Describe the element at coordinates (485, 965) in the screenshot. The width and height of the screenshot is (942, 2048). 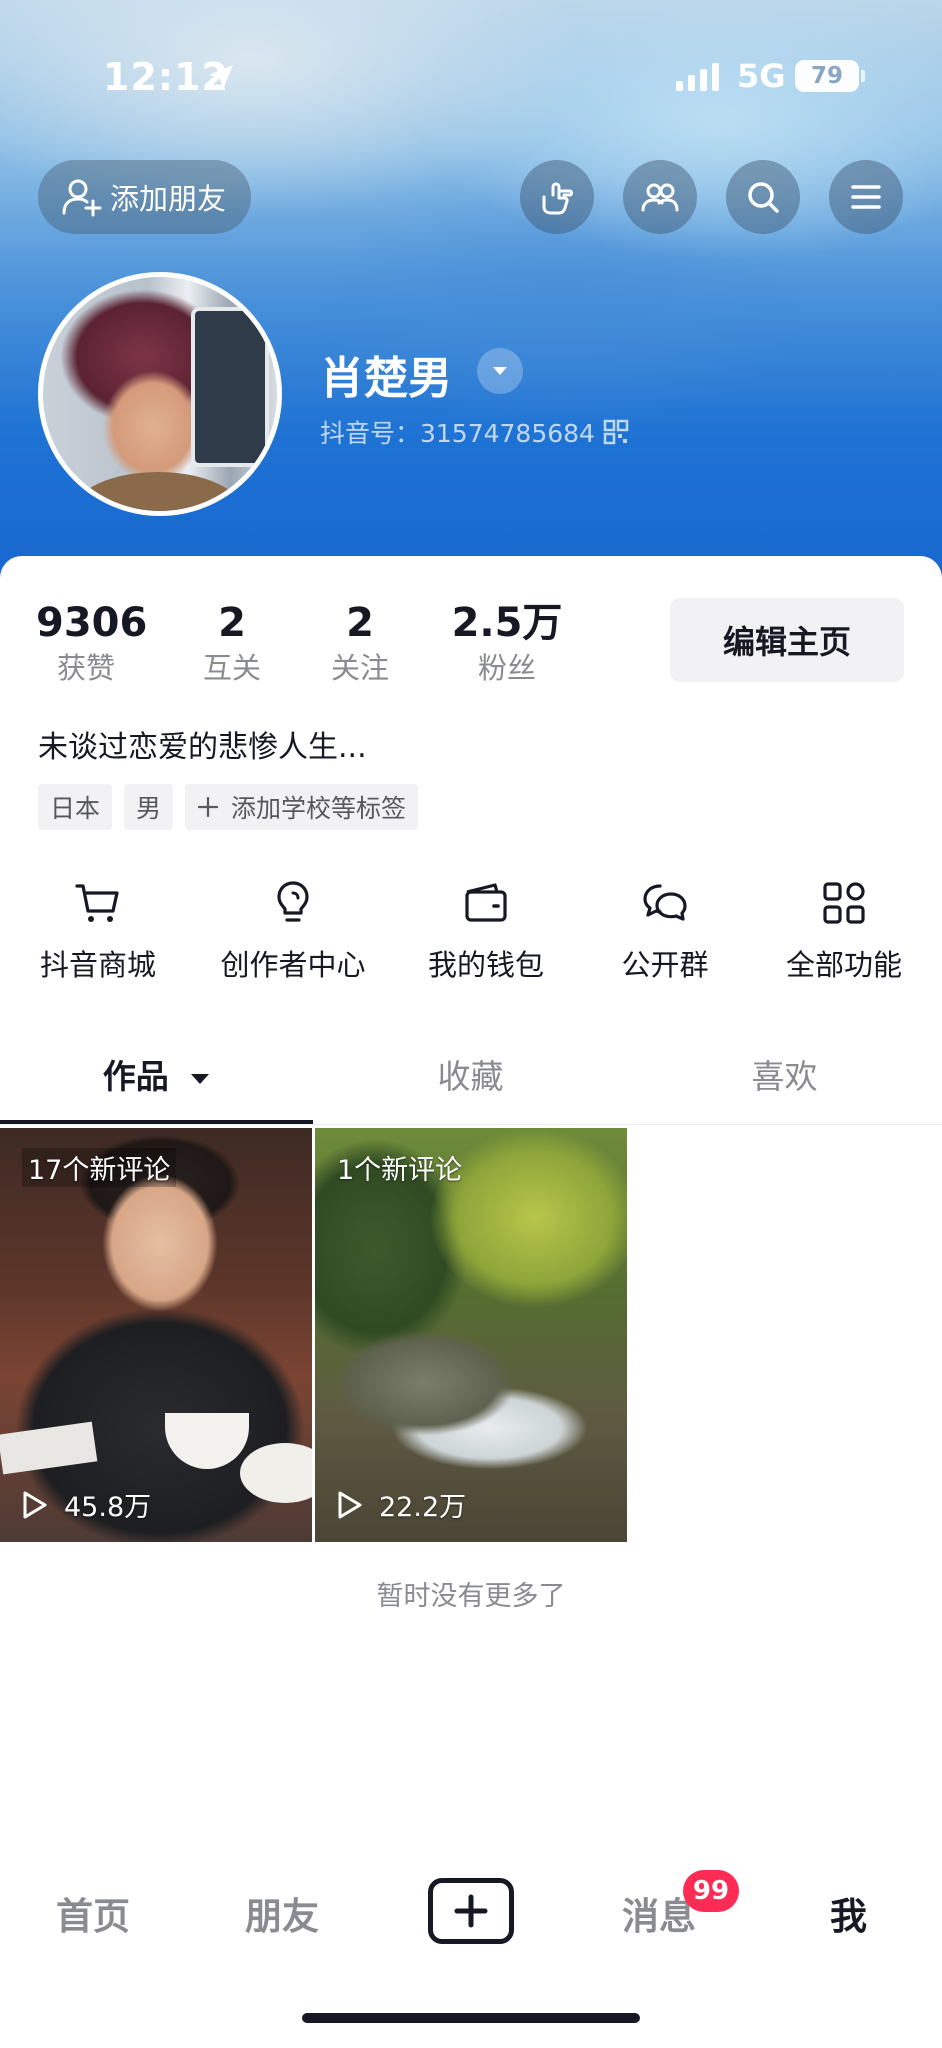
I see `func-label: 我的钱包` at that location.